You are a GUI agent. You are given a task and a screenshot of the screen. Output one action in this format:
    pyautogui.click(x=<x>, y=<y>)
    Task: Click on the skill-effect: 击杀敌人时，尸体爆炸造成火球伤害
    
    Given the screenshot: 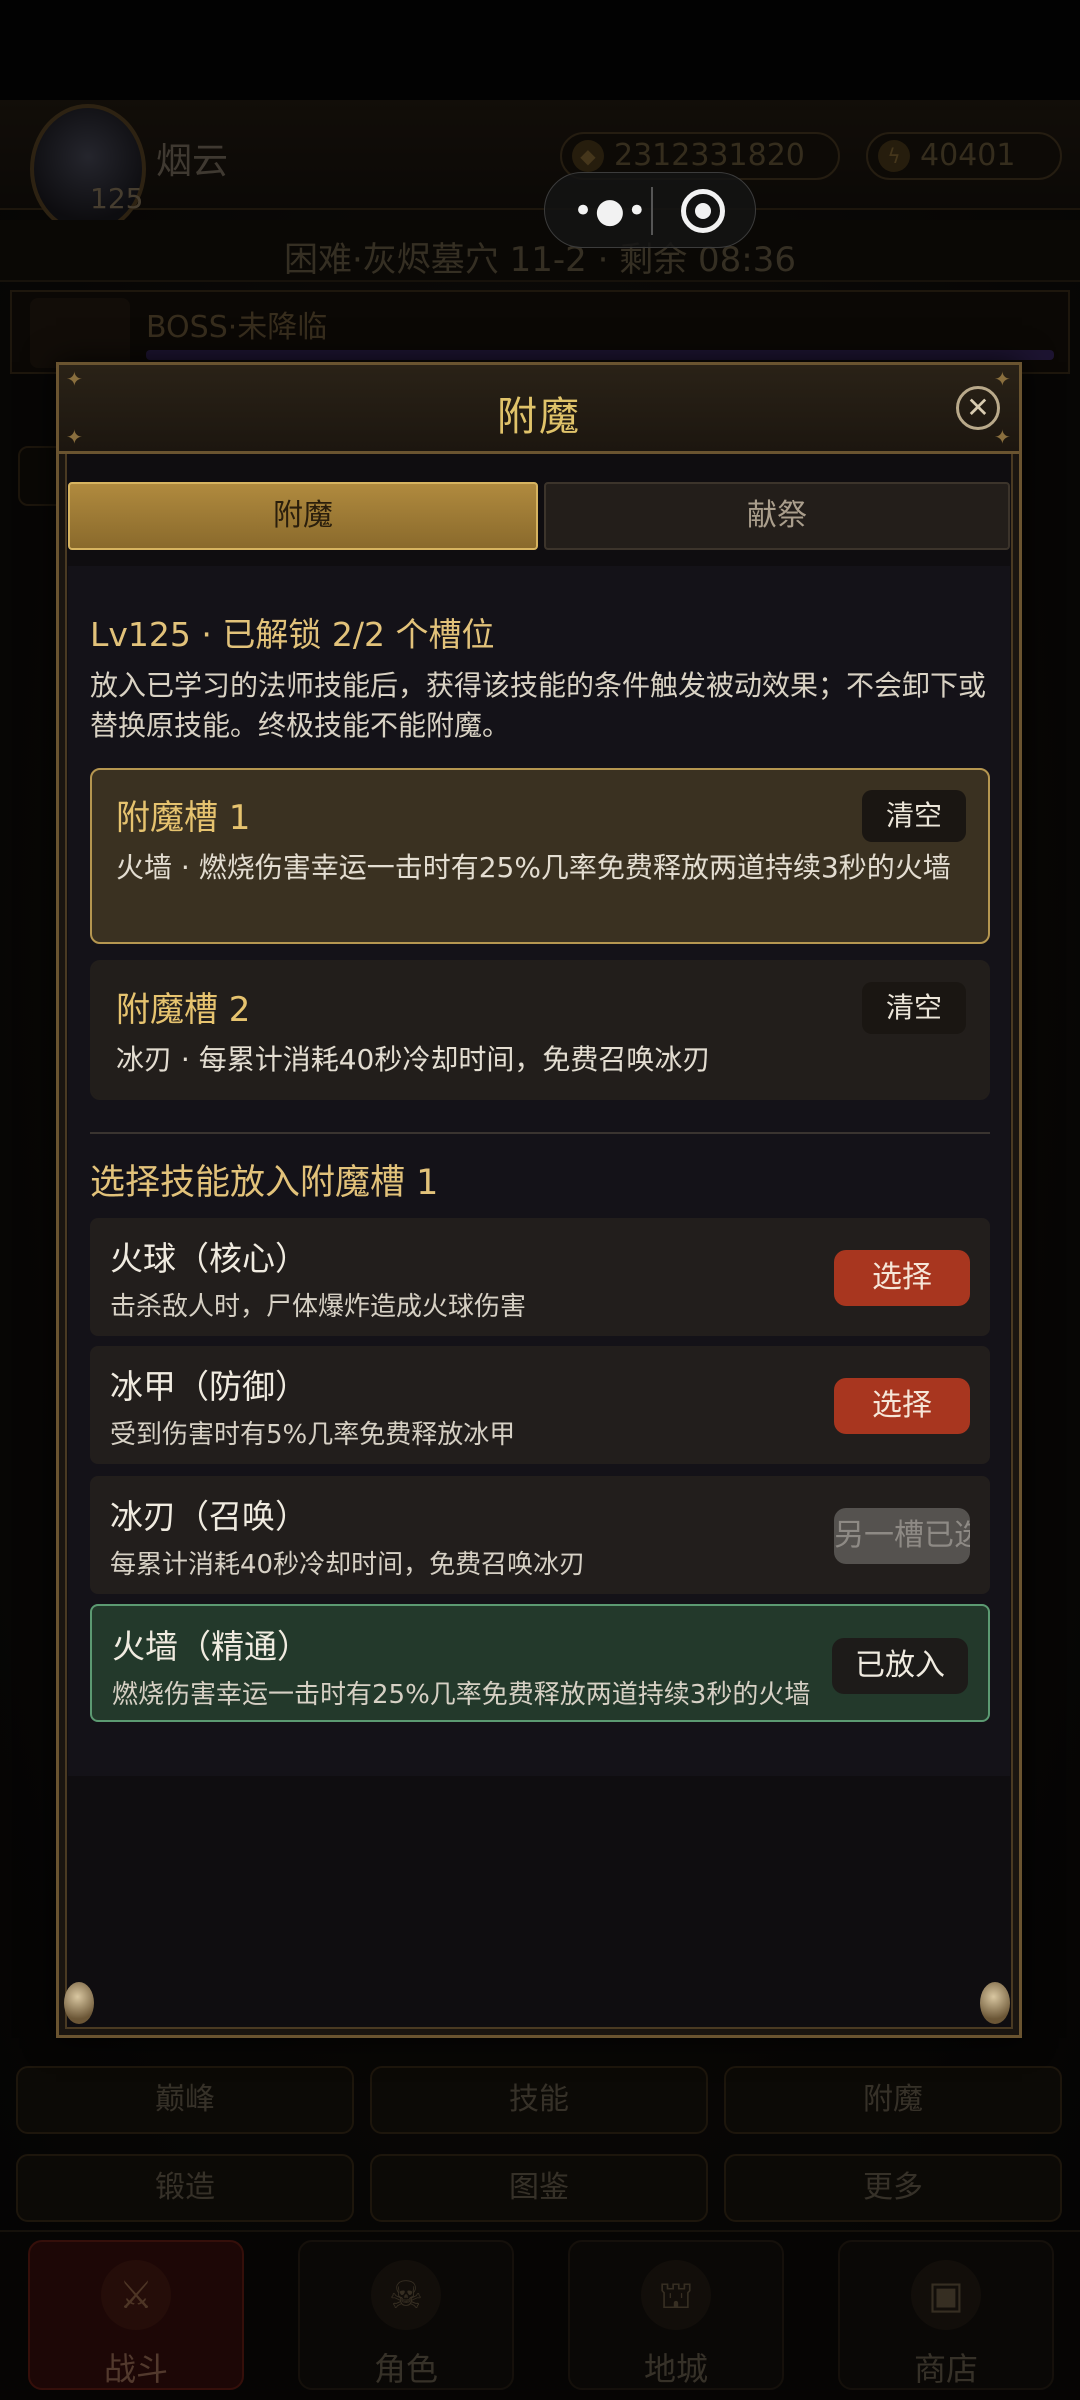 What is the action you would take?
    pyautogui.click(x=318, y=1307)
    